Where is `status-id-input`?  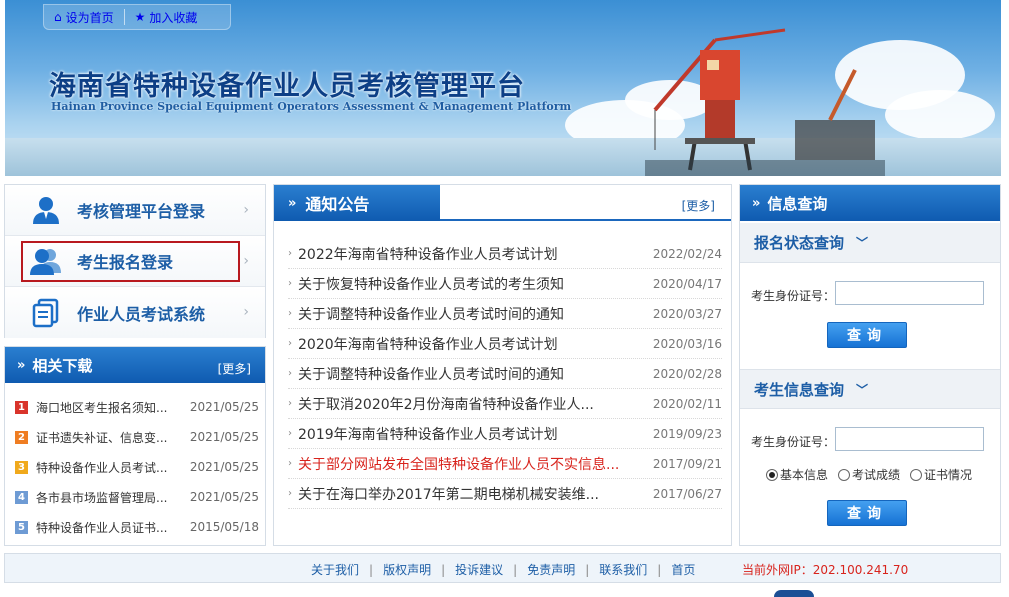
status-id-input is located at coordinates (909, 293).